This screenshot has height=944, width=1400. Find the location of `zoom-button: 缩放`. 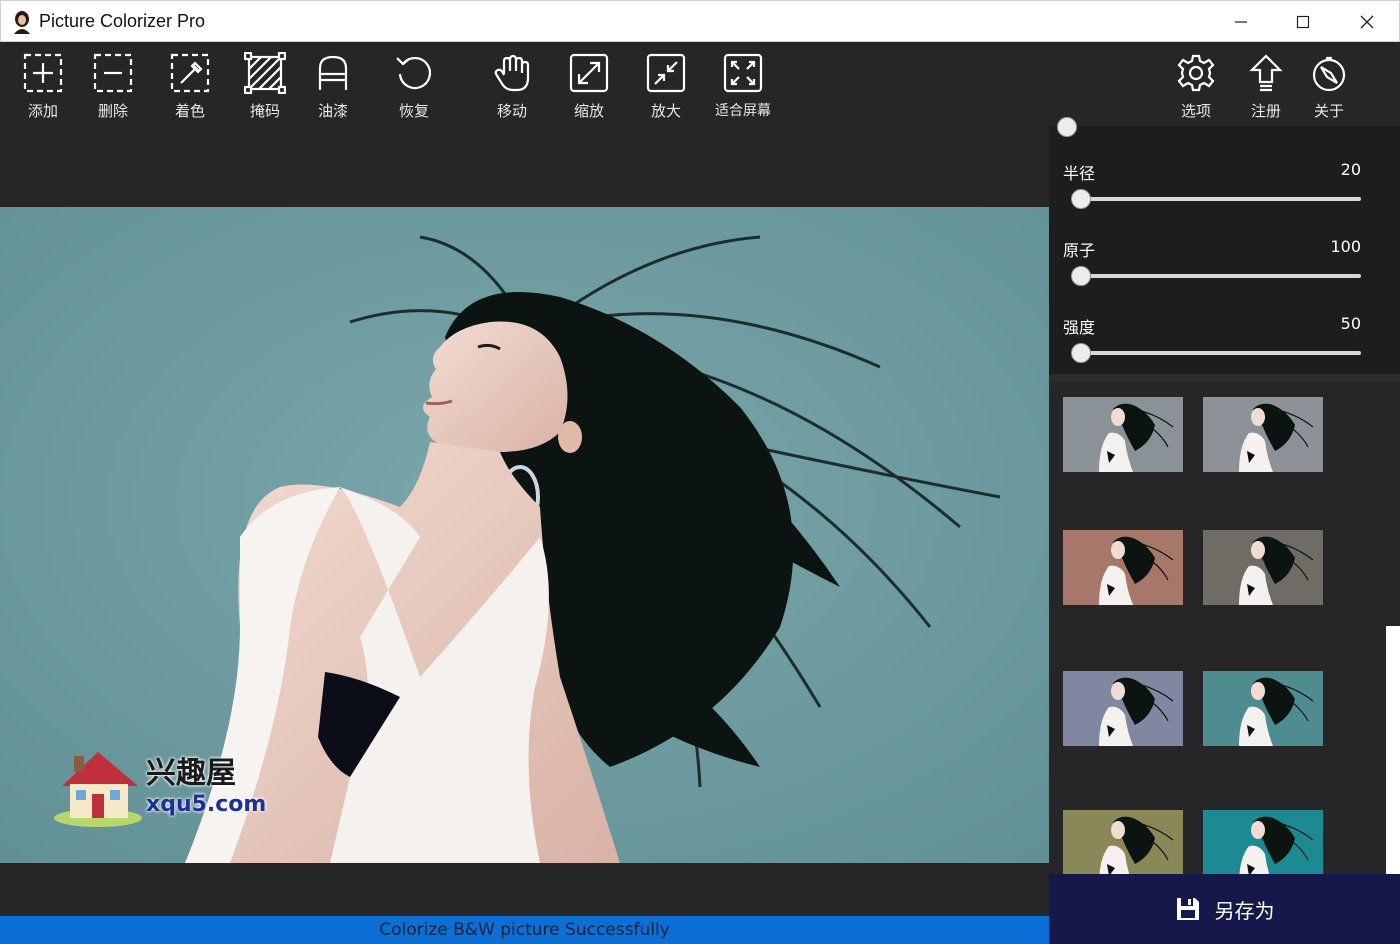

zoom-button: 缩放 is located at coordinates (589, 88).